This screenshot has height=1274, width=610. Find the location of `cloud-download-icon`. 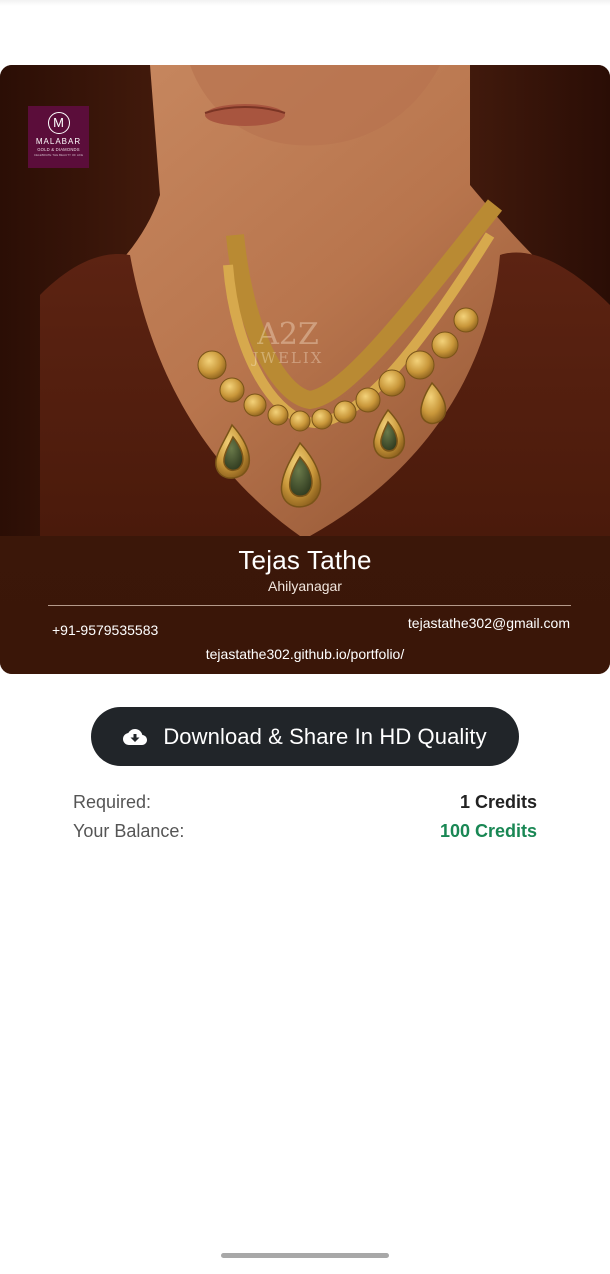

cloud-download-icon is located at coordinates (135, 736).